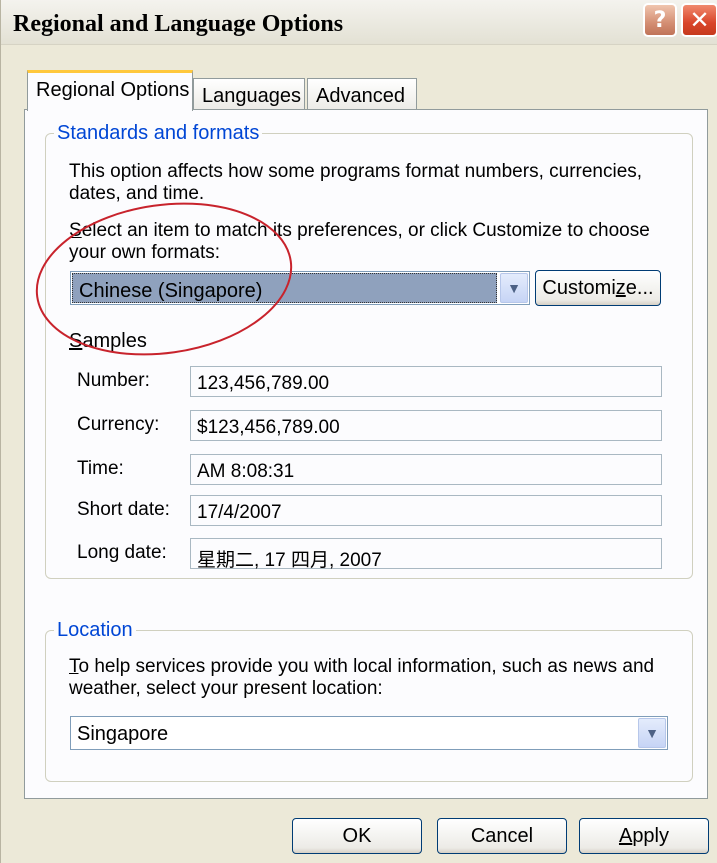 This screenshot has width=717, height=863. What do you see at coordinates (113, 90) in the screenshot?
I see `tab-label: Regional Options` at bounding box center [113, 90].